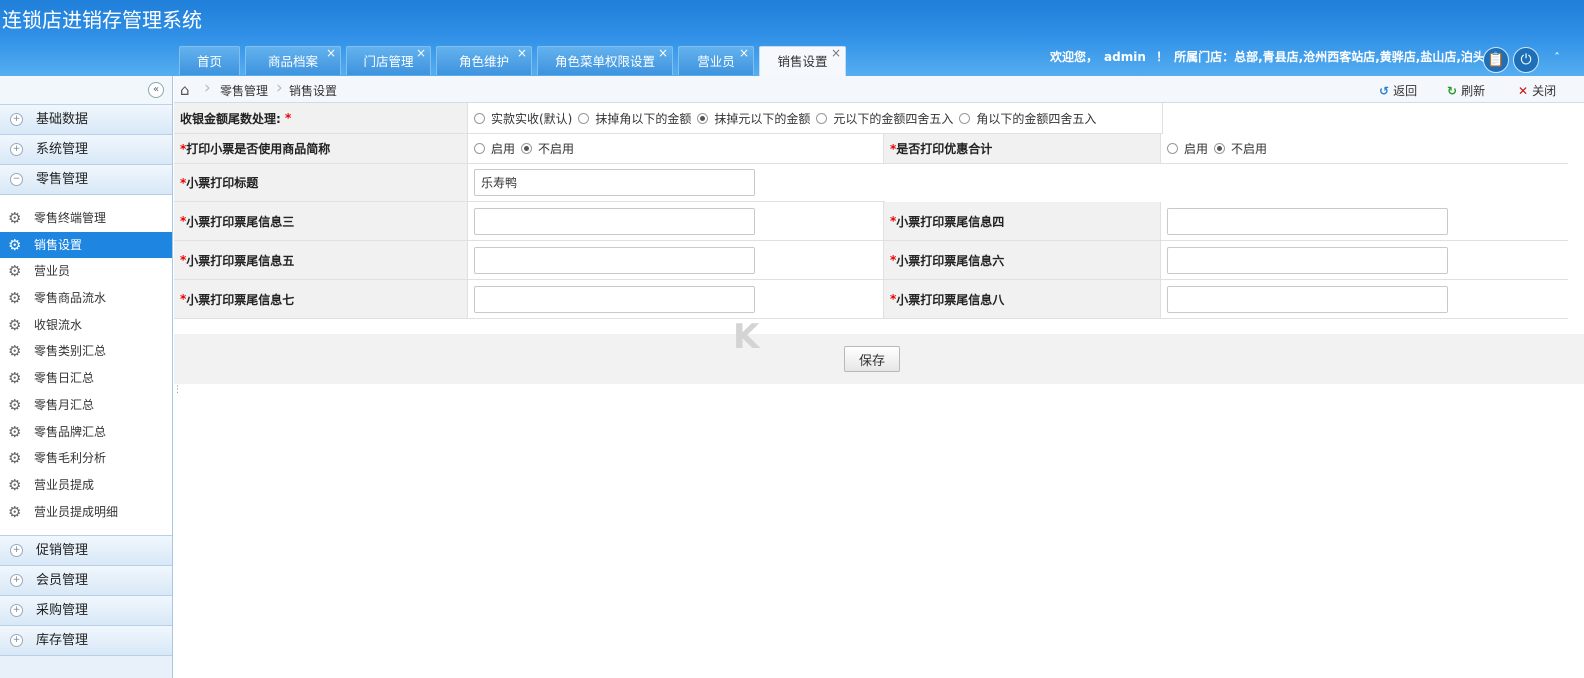  I want to click on rounding-option-round-yuan: 元以下的金额四舍五入, so click(884, 118).